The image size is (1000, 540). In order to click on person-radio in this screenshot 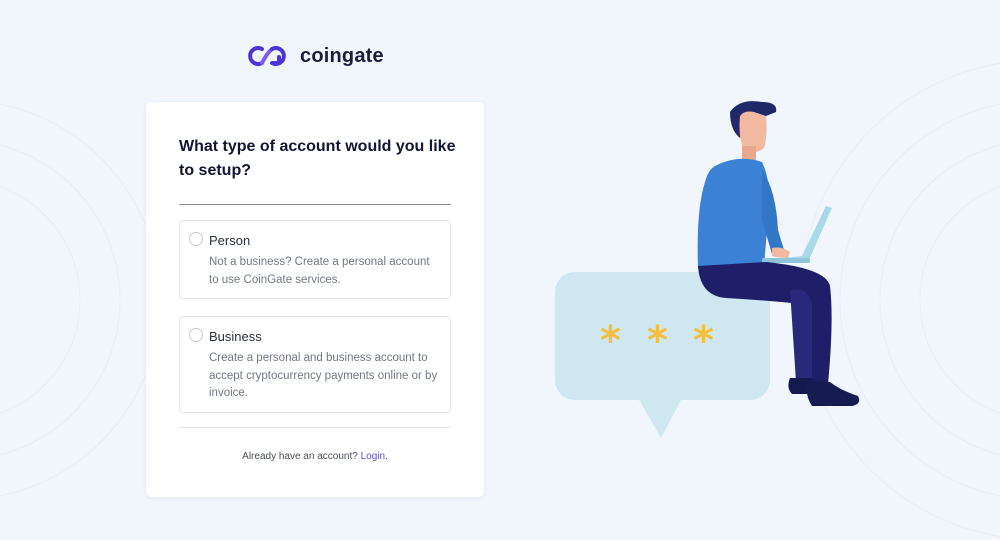, I will do `click(196, 239)`.